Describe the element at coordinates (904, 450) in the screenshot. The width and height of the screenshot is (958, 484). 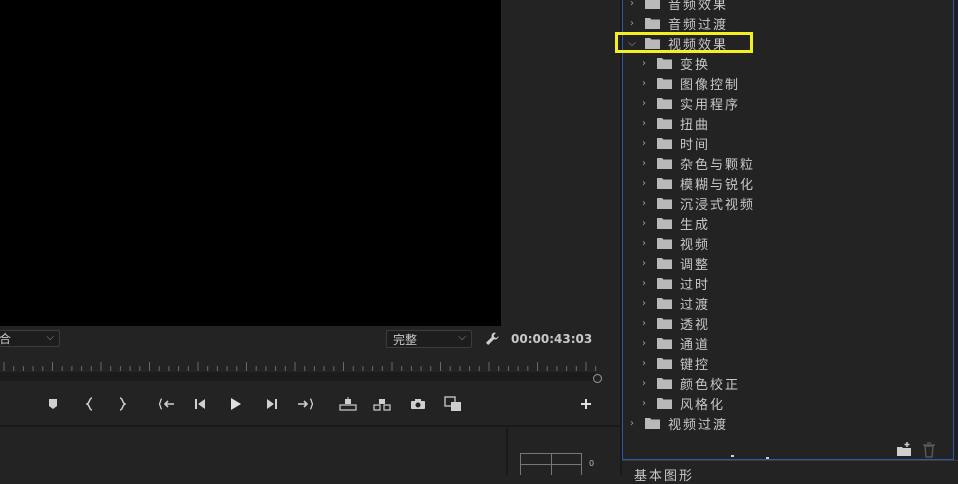
I see `new-bin-icon` at that location.